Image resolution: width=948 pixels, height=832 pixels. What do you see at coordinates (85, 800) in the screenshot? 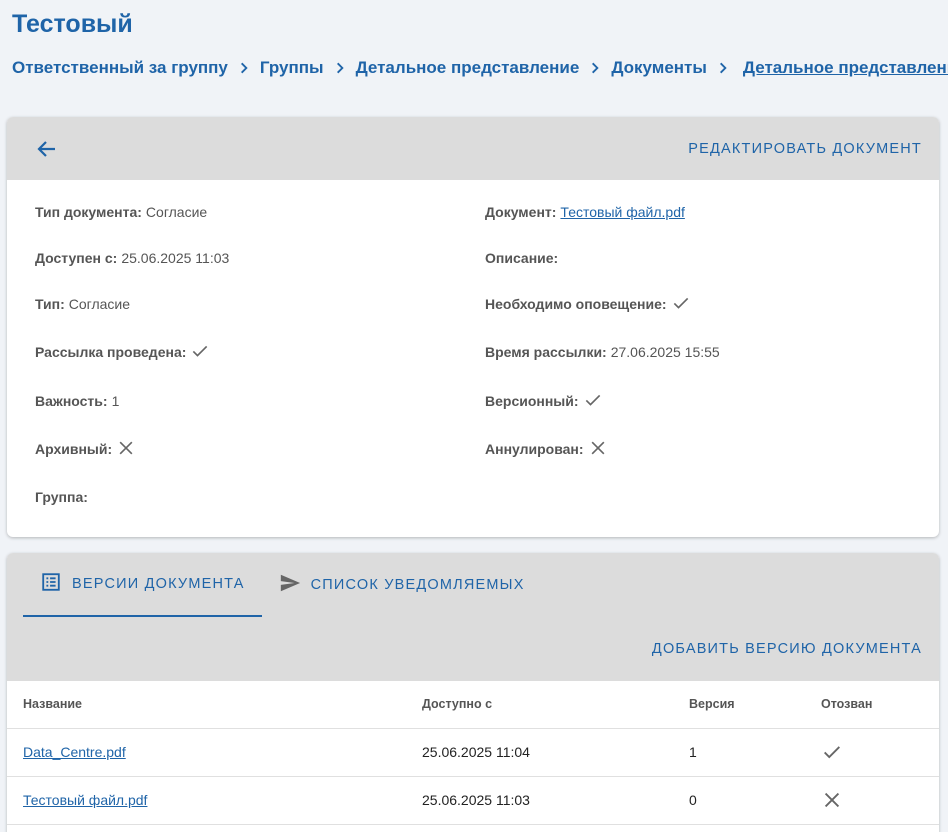
I see `version-file-link: Тестовый файл.pdf` at bounding box center [85, 800].